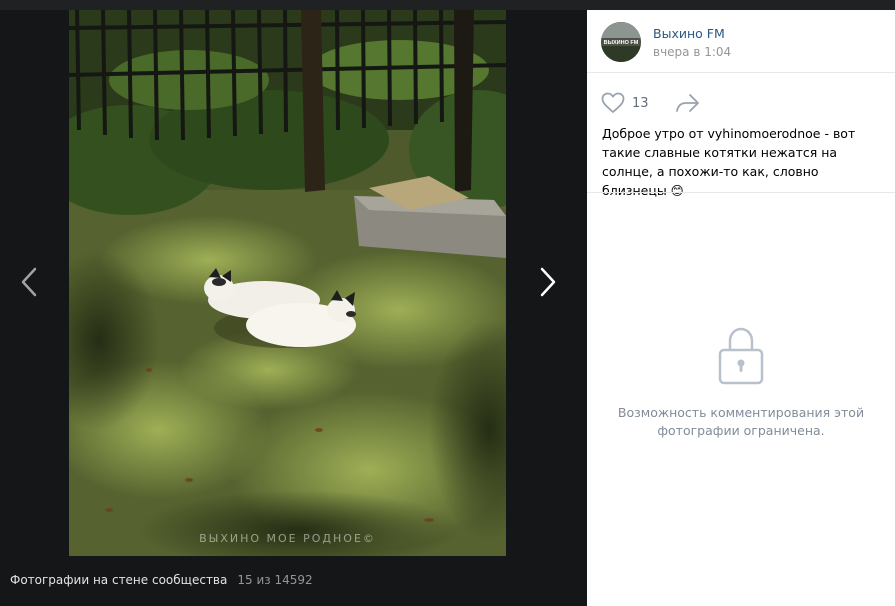 Image resolution: width=895 pixels, height=606 pixels. What do you see at coordinates (640, 103) in the screenshot?
I see `like-count: 13` at bounding box center [640, 103].